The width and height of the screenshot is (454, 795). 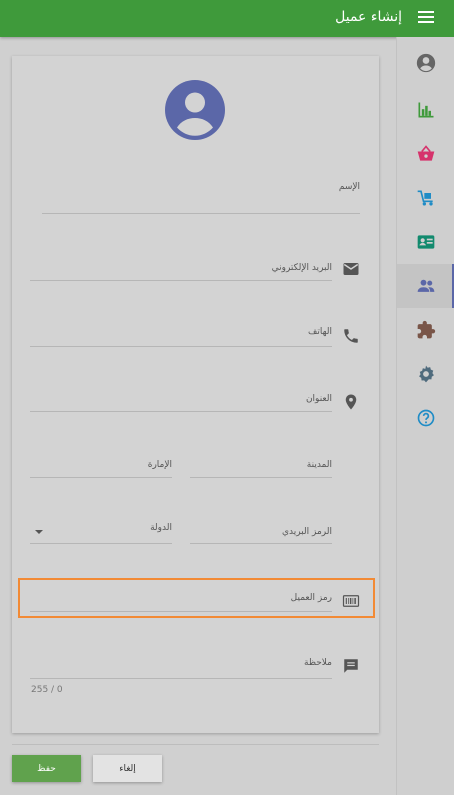 I want to click on chevron-down-icon, so click(x=39, y=532).